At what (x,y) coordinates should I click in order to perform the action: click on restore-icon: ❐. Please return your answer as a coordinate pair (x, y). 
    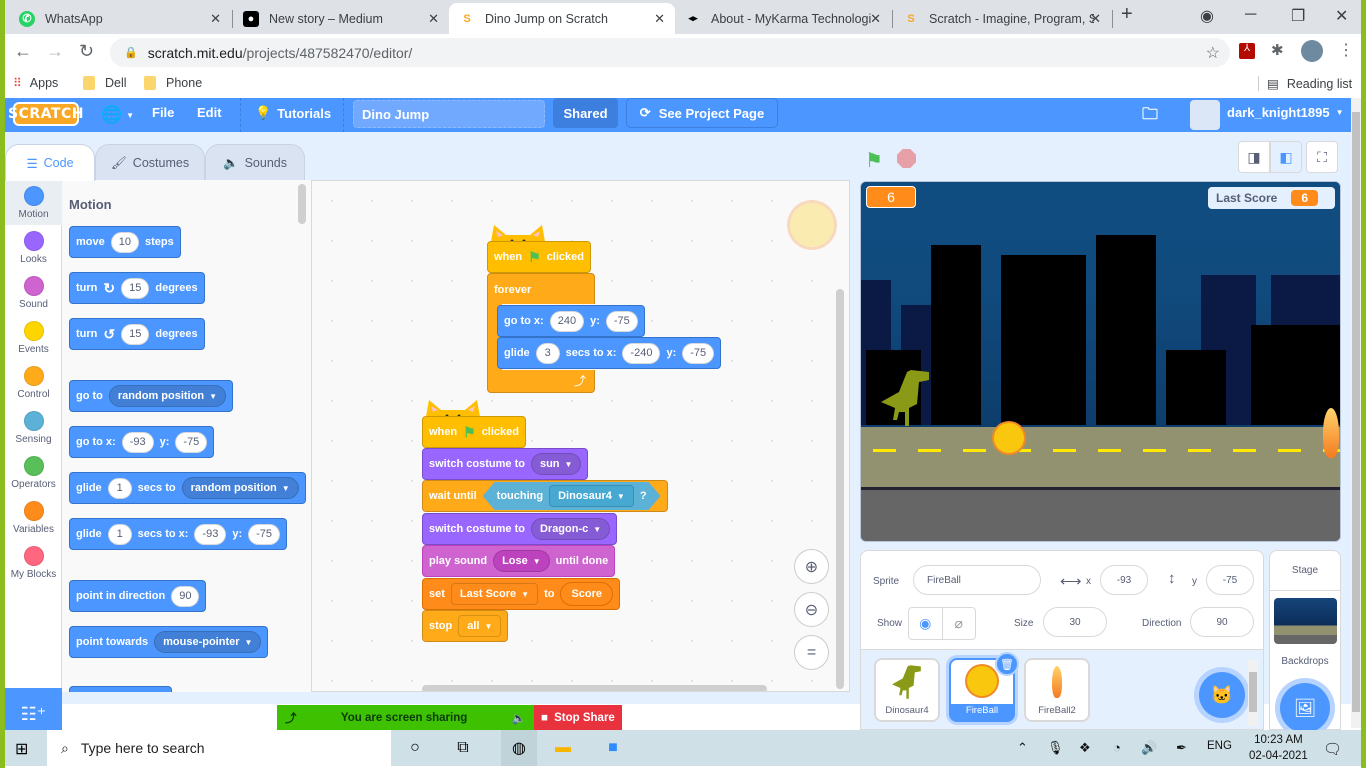
    Looking at the image, I should click on (1298, 16).